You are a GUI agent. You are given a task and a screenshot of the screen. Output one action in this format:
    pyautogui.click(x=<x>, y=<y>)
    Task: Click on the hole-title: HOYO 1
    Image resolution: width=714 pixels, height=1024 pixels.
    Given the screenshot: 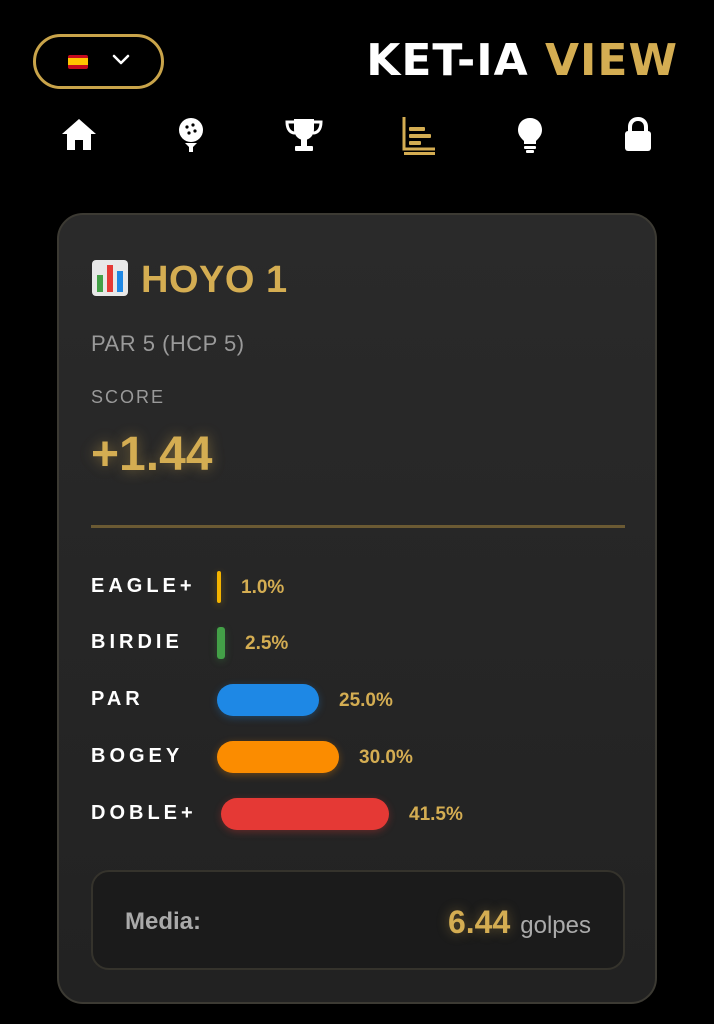 What is the action you would take?
    pyautogui.click(x=189, y=280)
    